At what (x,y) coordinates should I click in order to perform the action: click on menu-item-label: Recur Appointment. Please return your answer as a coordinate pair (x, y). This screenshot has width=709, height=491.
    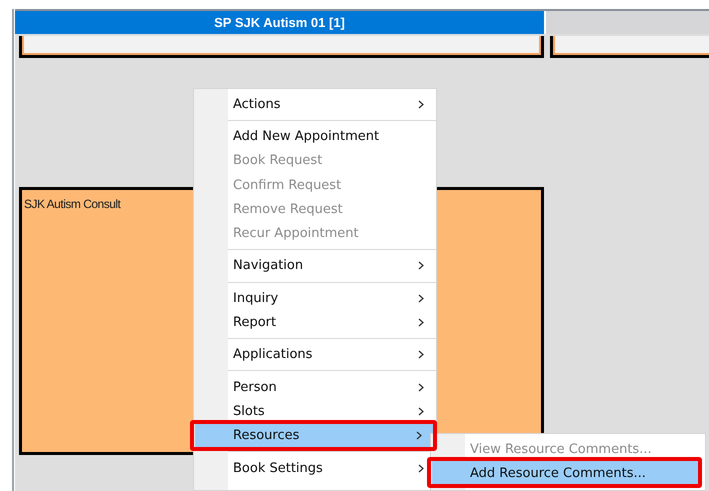
    Looking at the image, I should click on (296, 234).